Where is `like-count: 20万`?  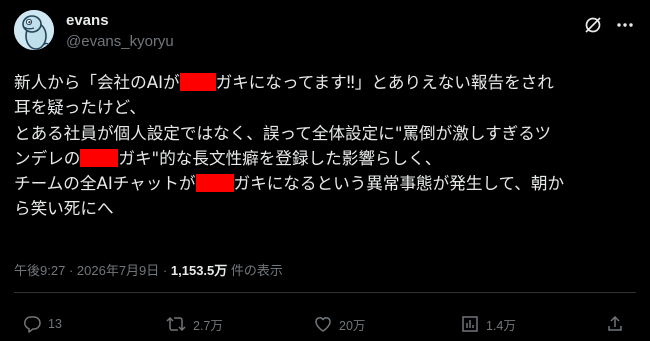
like-count: 20万 is located at coordinates (352, 325).